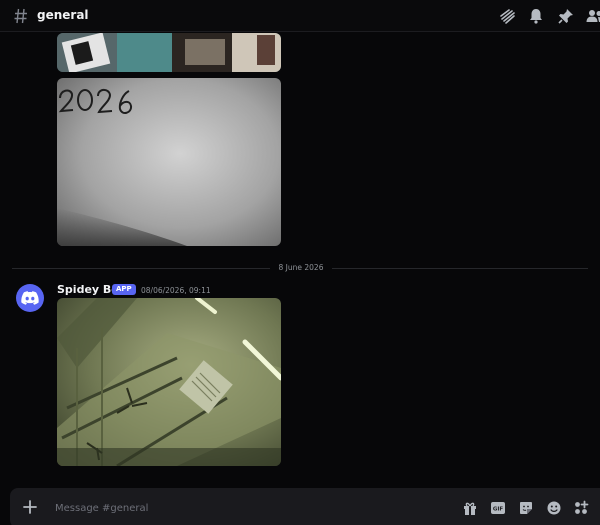 The height and width of the screenshot is (525, 600). What do you see at coordinates (124, 289) in the screenshot?
I see `app-badge: APP` at bounding box center [124, 289].